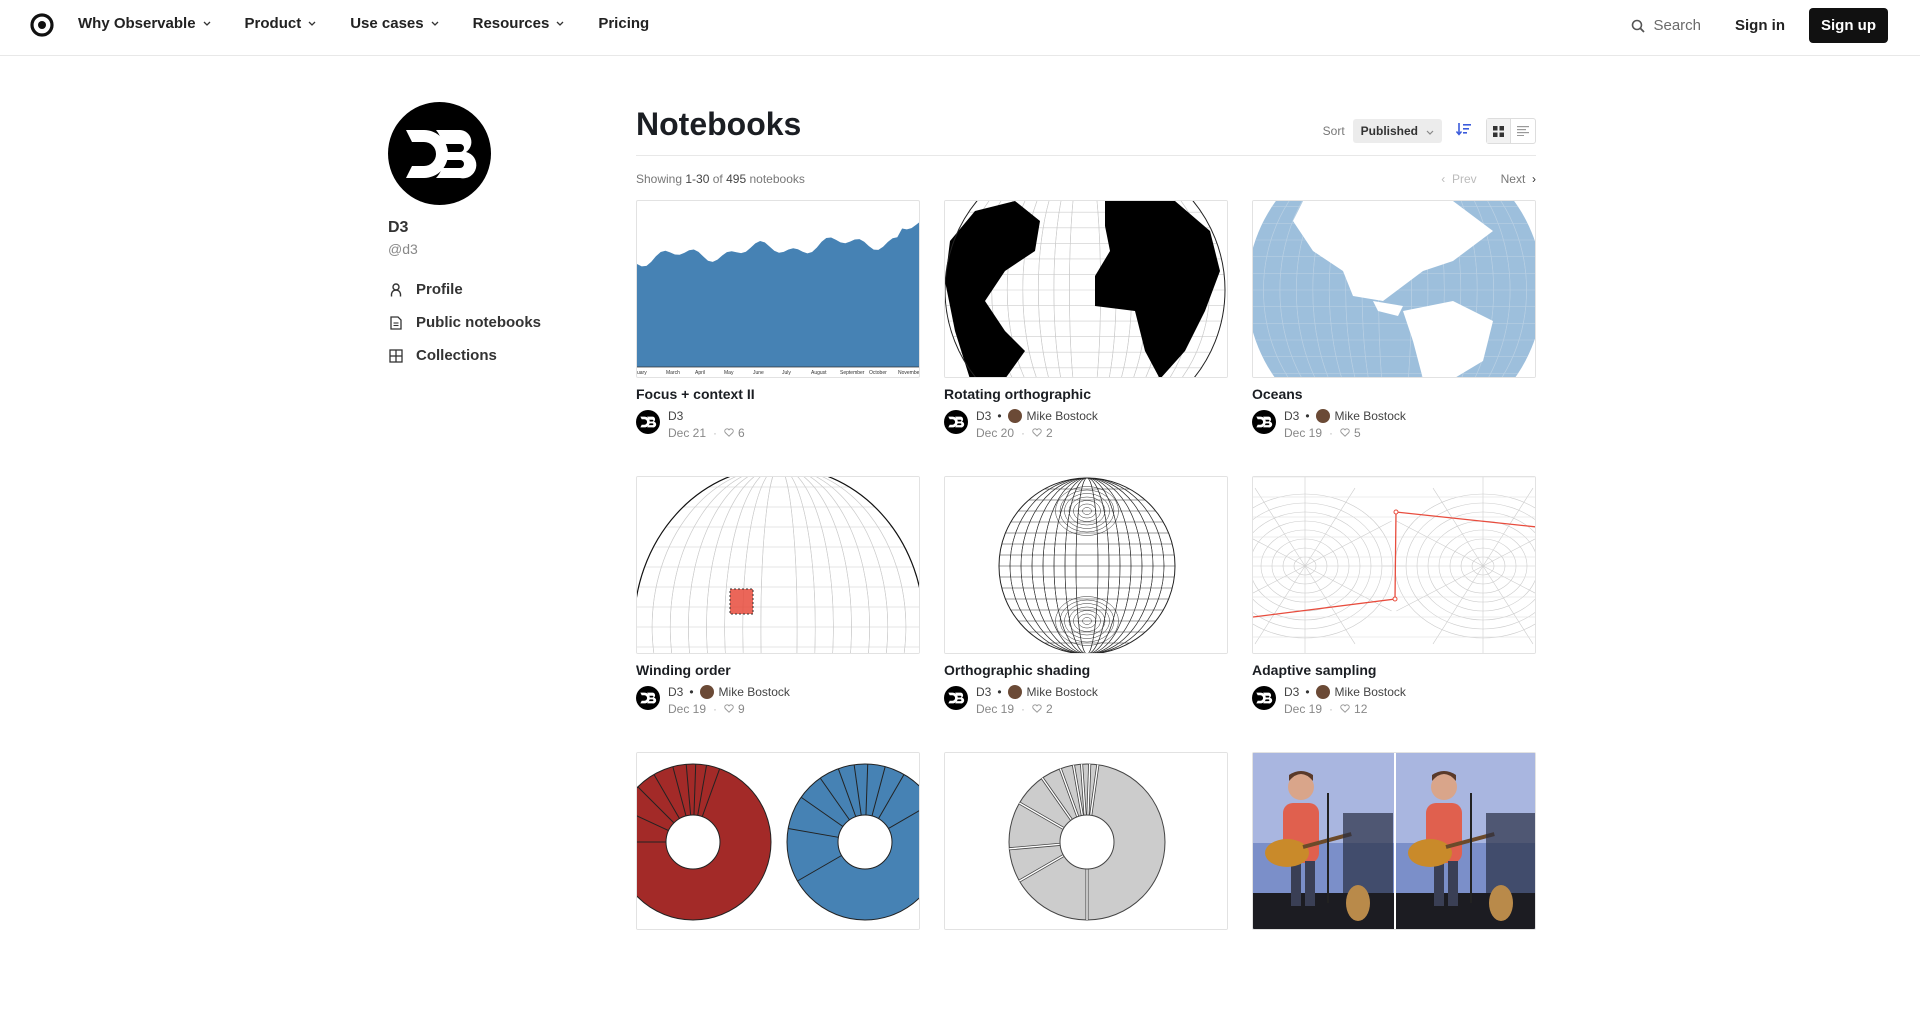 The image size is (1920, 1028). Describe the element at coordinates (909, 373) in the screenshot. I see `svg-text: November` at that location.